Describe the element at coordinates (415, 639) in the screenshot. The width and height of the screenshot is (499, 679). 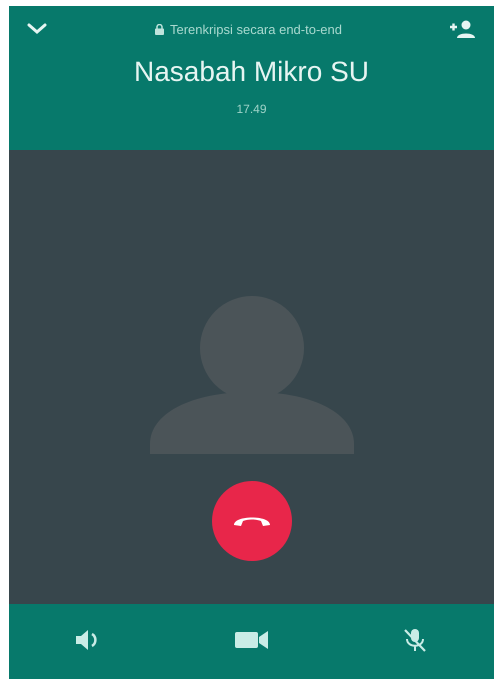
I see `muted-microphone-icon` at that location.